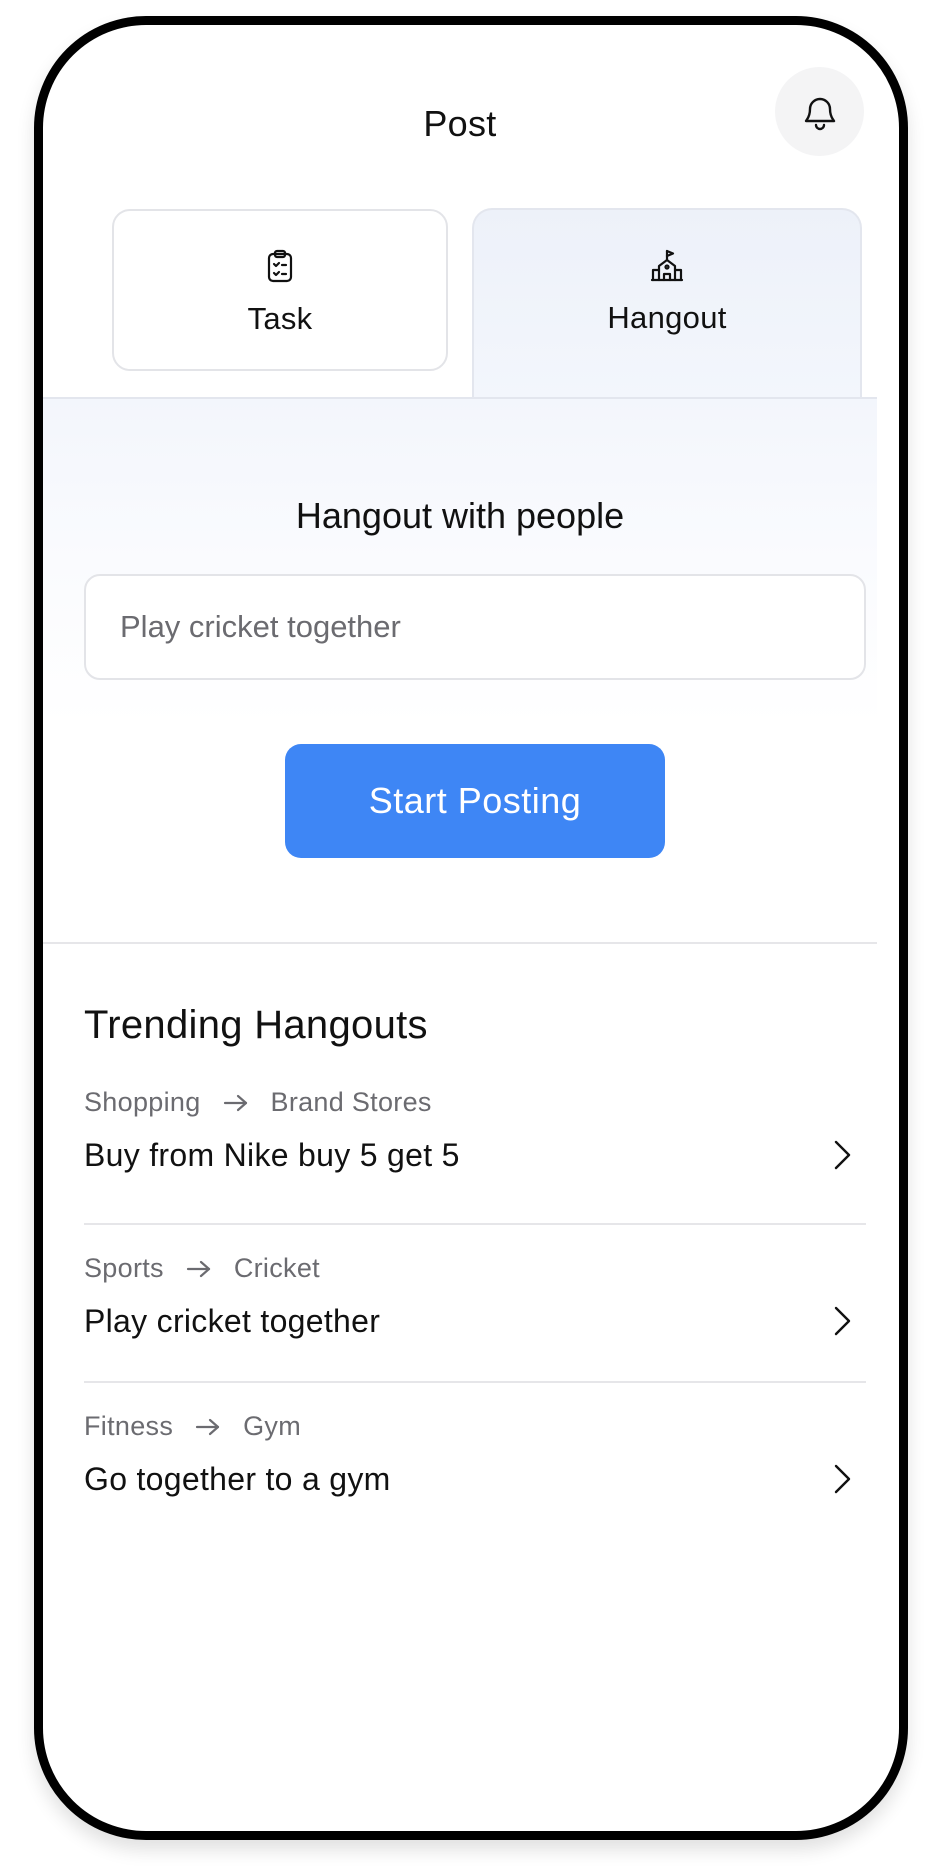 The image size is (944, 1870). What do you see at coordinates (272, 1155) in the screenshot?
I see `trending-item-title: Buy from Nike buy 5 get 5` at bounding box center [272, 1155].